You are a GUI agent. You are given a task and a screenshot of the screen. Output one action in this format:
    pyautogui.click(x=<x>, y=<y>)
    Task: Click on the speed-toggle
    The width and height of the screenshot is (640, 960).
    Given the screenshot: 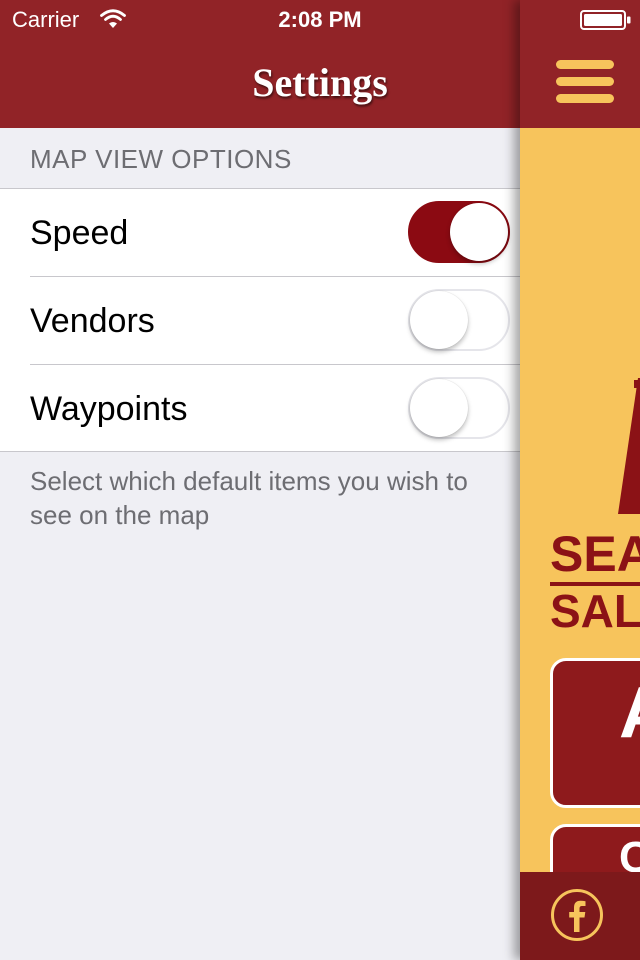 What is the action you would take?
    pyautogui.click(x=459, y=232)
    